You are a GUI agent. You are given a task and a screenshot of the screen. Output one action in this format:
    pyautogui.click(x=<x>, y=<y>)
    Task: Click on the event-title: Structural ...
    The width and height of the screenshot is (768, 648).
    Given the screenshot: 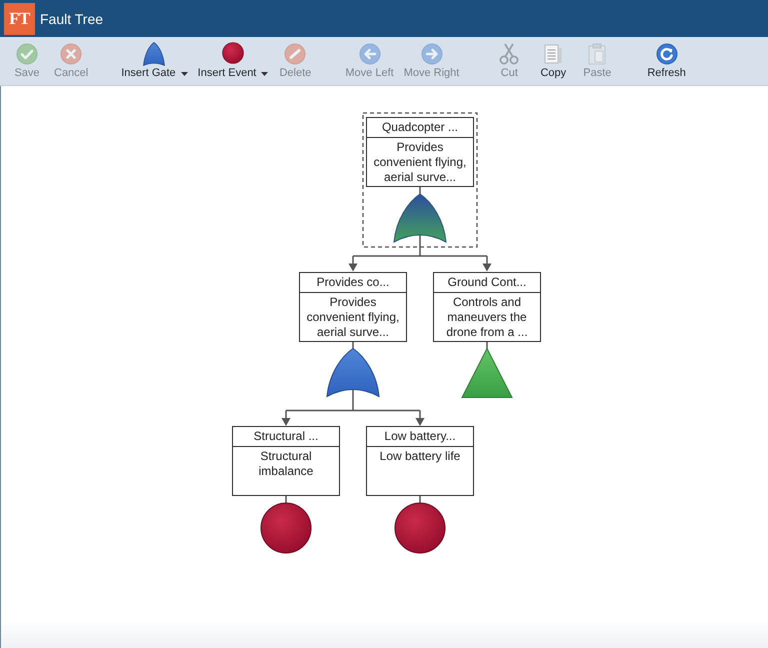 What is the action you would take?
    pyautogui.click(x=286, y=437)
    